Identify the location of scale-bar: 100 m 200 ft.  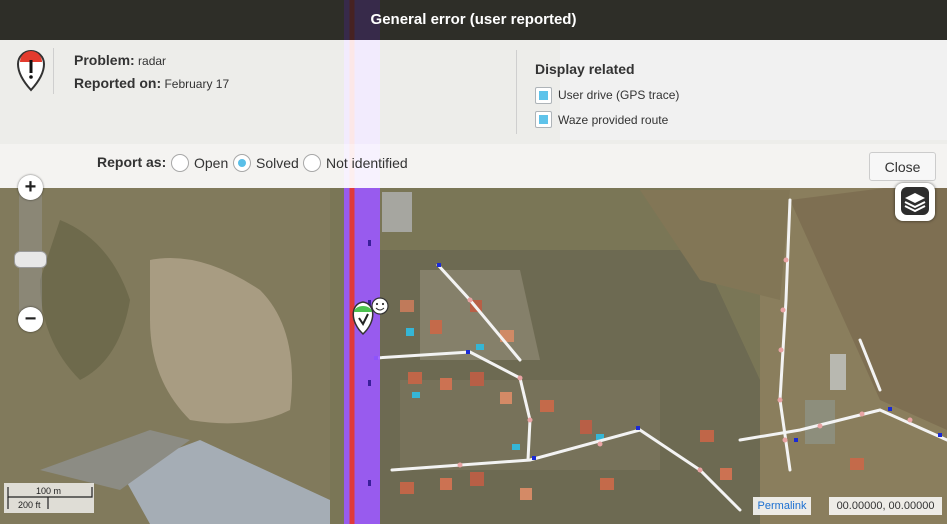
(49, 498).